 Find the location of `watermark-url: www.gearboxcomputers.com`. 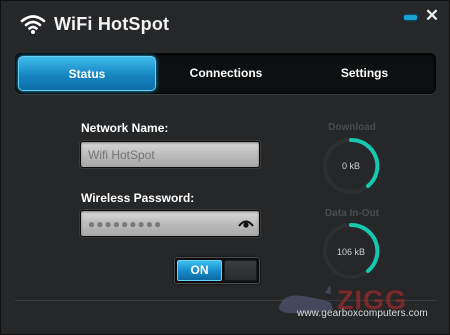

watermark-url: www.gearboxcomputers.com is located at coordinates (362, 313).